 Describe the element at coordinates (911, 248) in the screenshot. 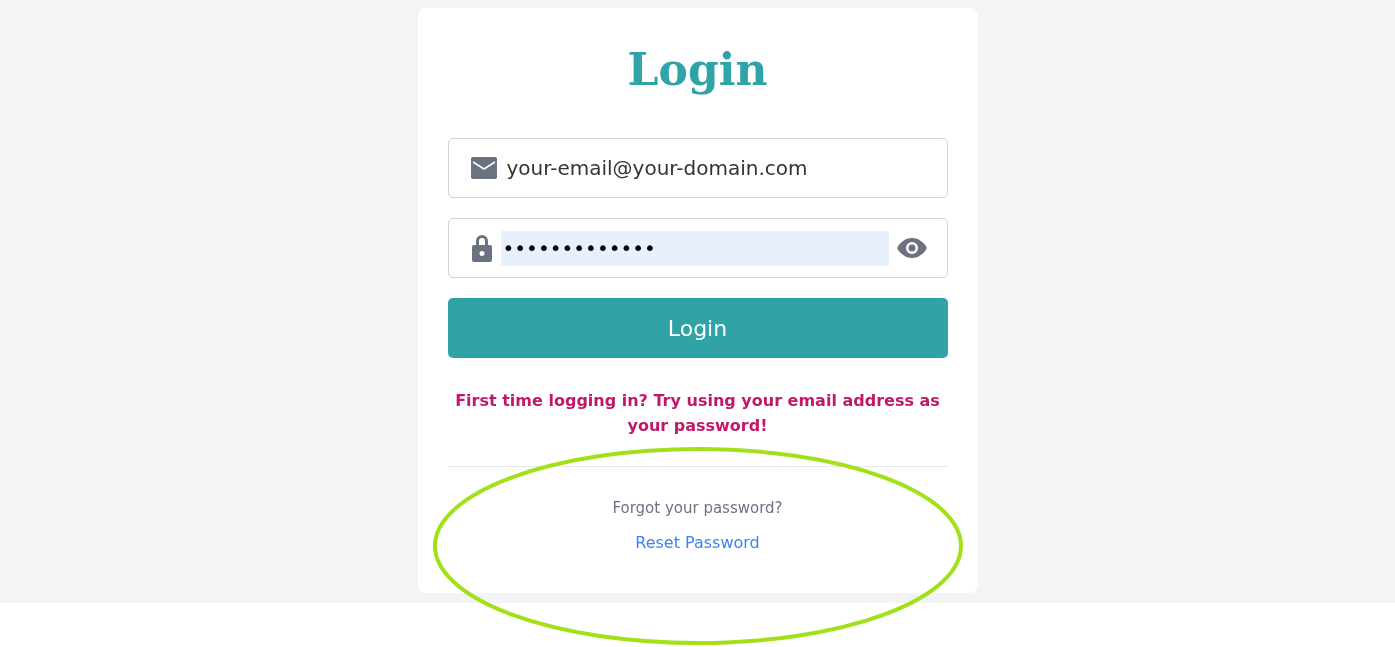

I see `eye-icon` at that location.